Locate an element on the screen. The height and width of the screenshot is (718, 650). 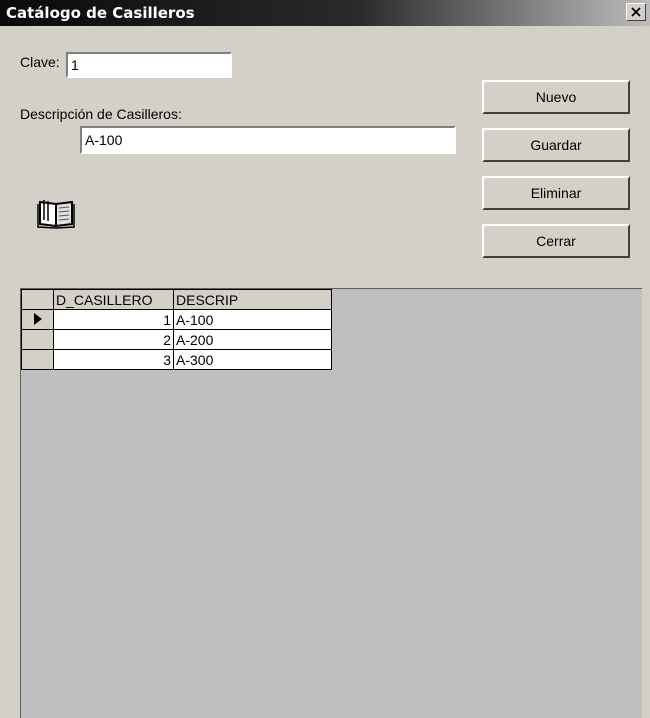
cell-descrip: A-300 is located at coordinates (252, 359).